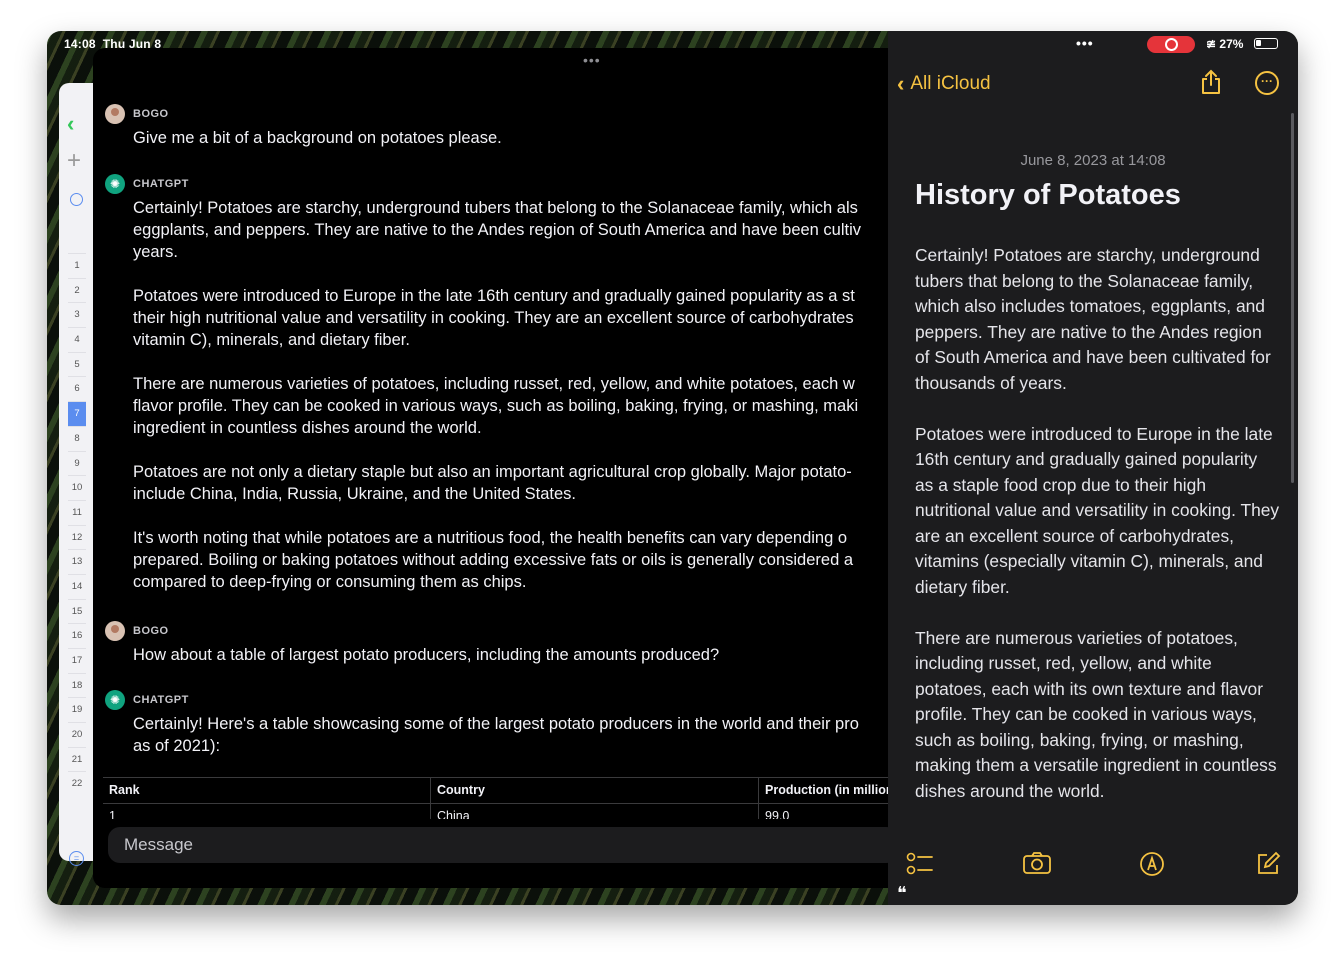  Describe the element at coordinates (77, 512) in the screenshot. I see `day-number: 11` at that location.